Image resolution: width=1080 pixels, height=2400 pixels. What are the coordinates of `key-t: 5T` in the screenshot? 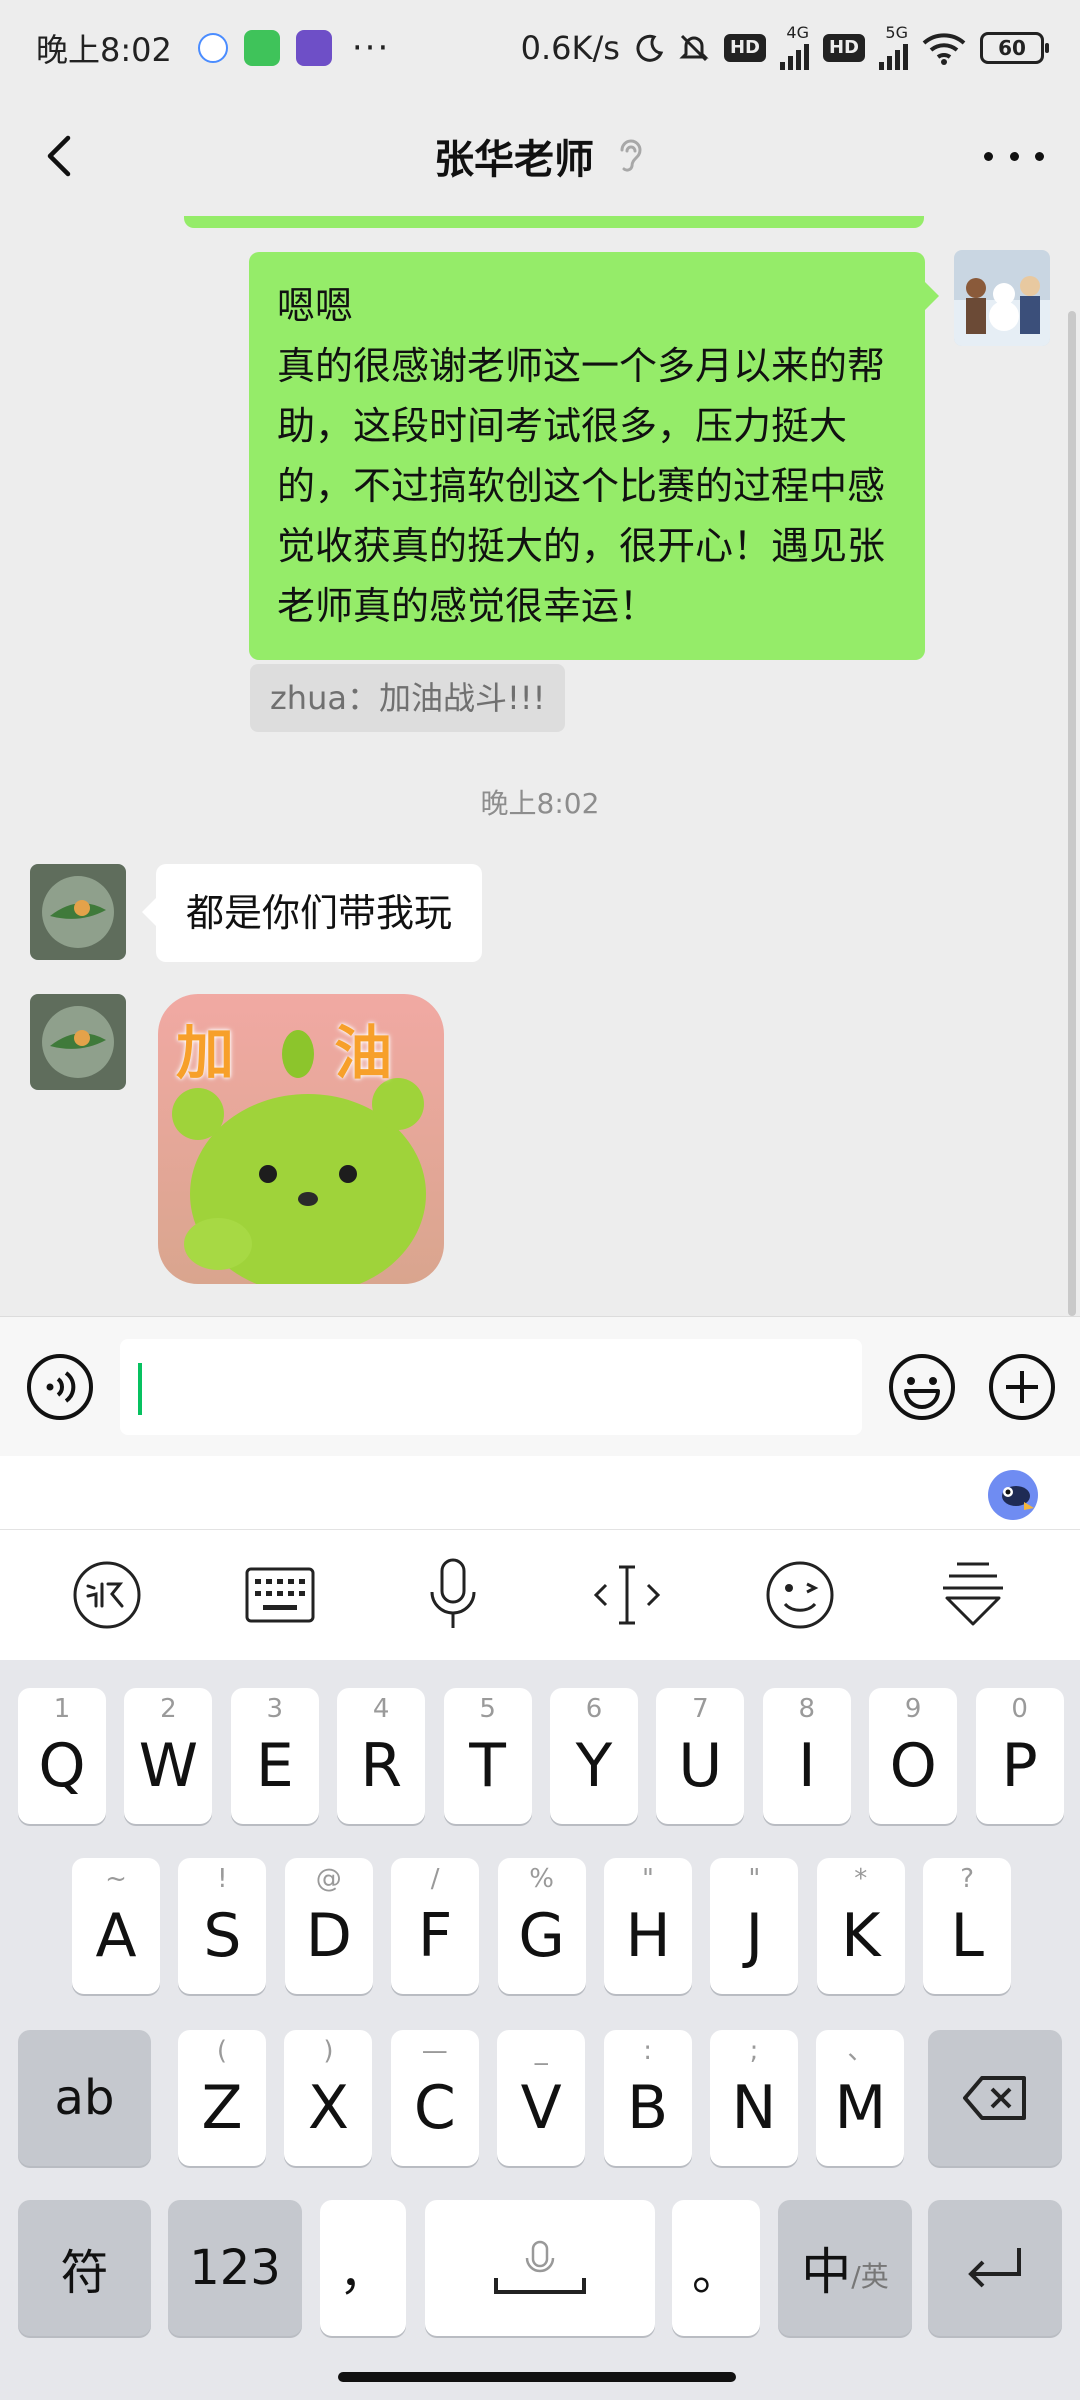 It's located at (487, 1756).